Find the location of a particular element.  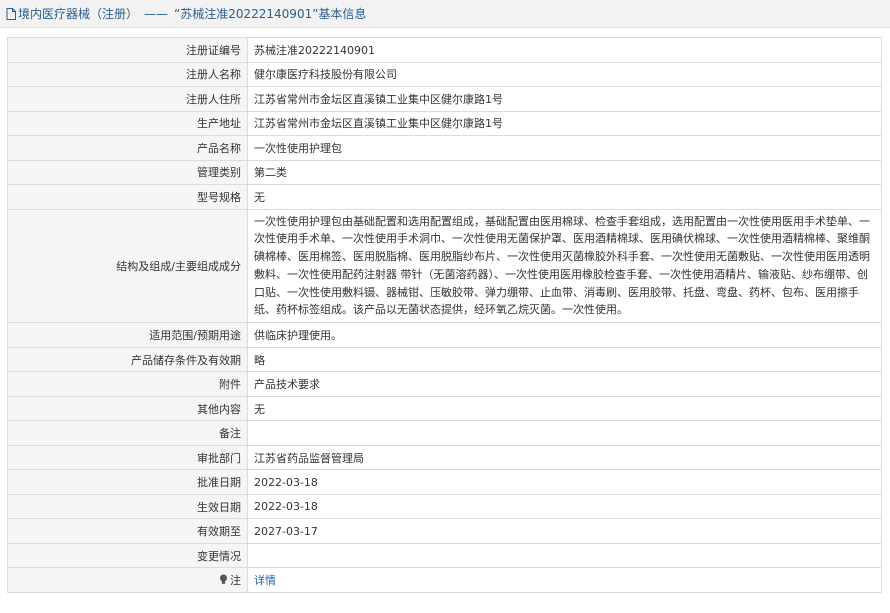

row-label: 型号规格 is located at coordinates (127, 197).